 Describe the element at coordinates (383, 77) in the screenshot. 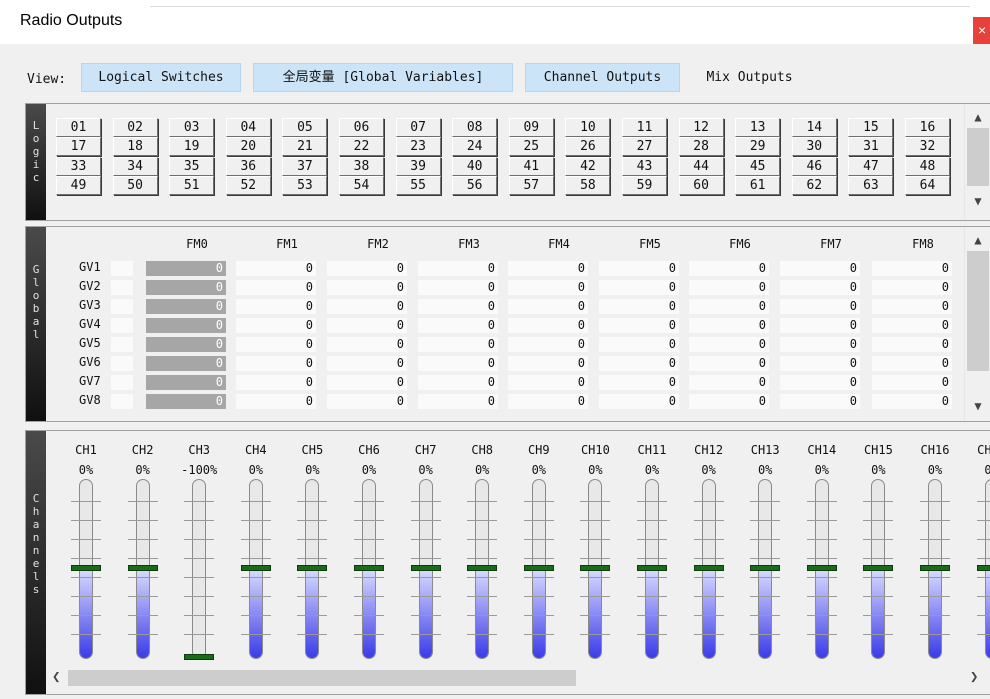

I see `global-variables-button: 全局变量 [Global Variables]` at that location.